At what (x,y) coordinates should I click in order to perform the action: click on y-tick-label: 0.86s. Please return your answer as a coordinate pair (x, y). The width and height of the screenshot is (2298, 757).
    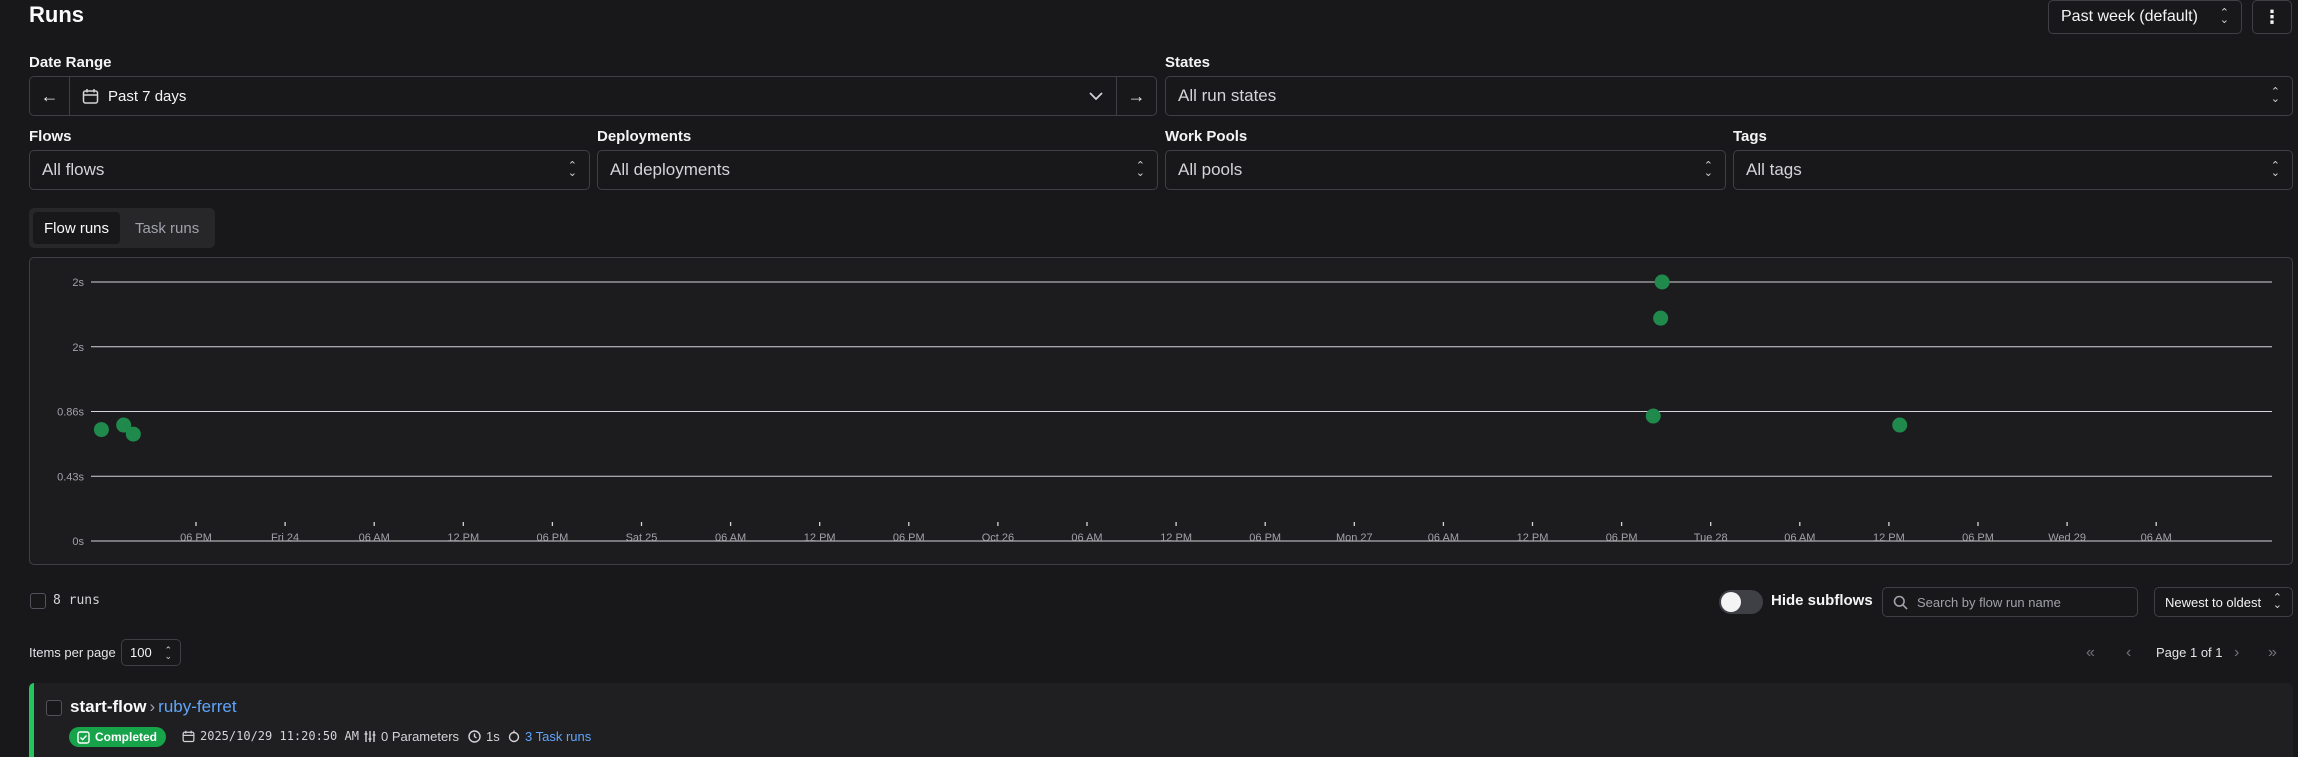
    Looking at the image, I should click on (70, 413).